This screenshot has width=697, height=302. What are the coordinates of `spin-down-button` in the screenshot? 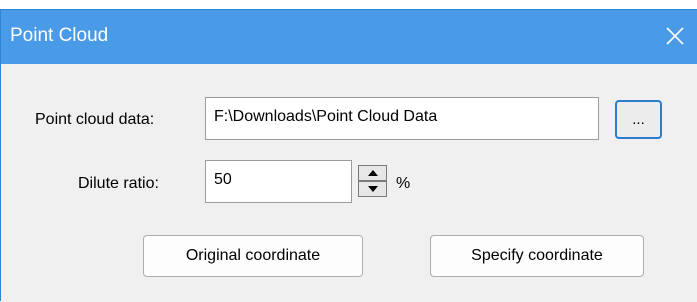 It's located at (372, 189).